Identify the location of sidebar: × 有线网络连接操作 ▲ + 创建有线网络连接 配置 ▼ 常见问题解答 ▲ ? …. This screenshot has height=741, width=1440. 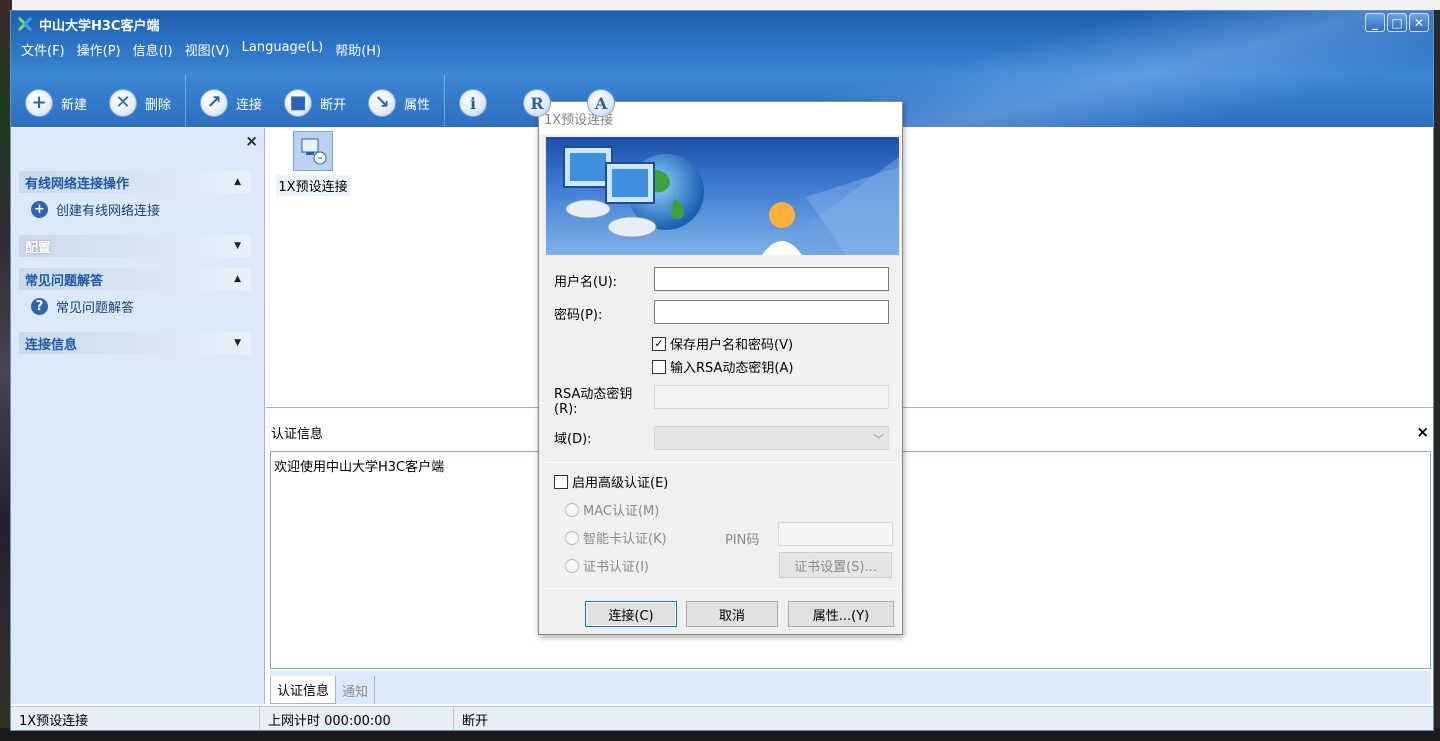
(138, 416).